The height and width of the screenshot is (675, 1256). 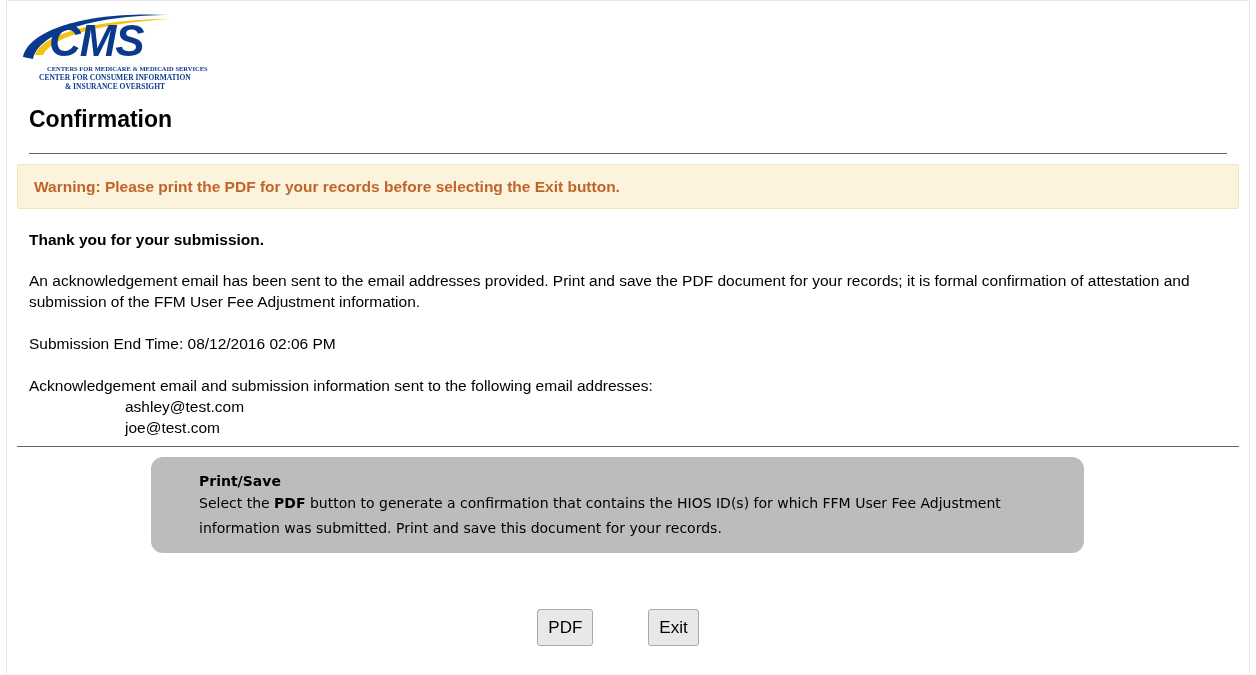 What do you see at coordinates (565, 628) in the screenshot?
I see `pdf-button: PDF` at bounding box center [565, 628].